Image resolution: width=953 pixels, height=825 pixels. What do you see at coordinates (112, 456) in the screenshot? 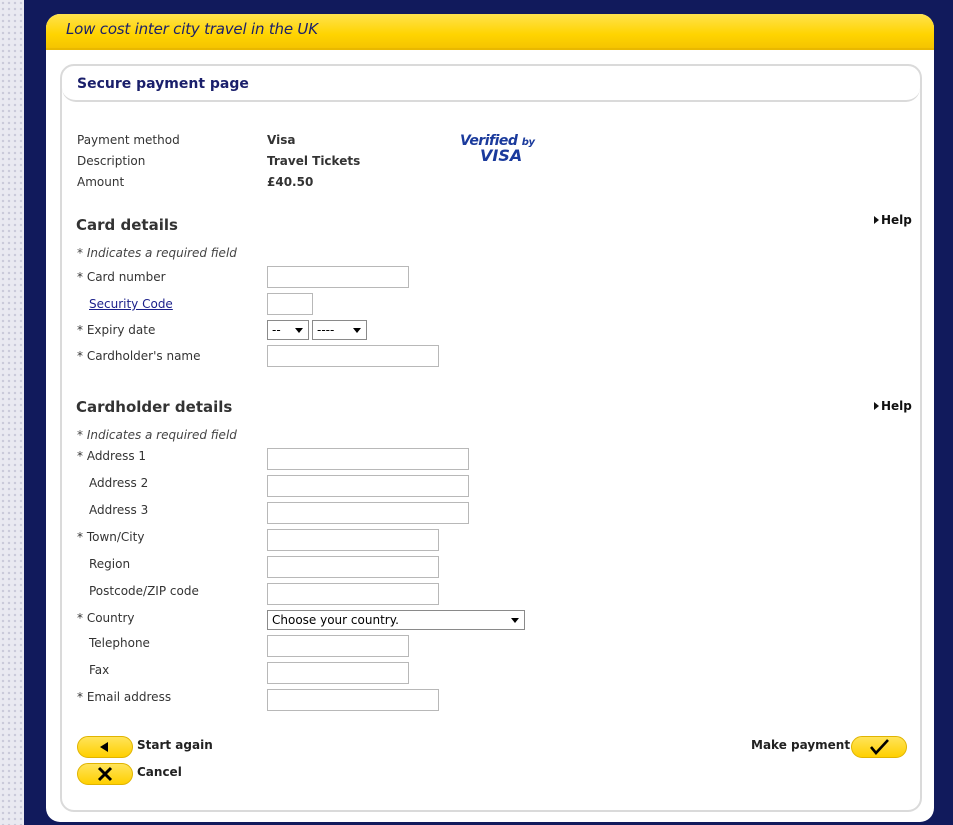
I see `address1-label: * Address 1` at bounding box center [112, 456].